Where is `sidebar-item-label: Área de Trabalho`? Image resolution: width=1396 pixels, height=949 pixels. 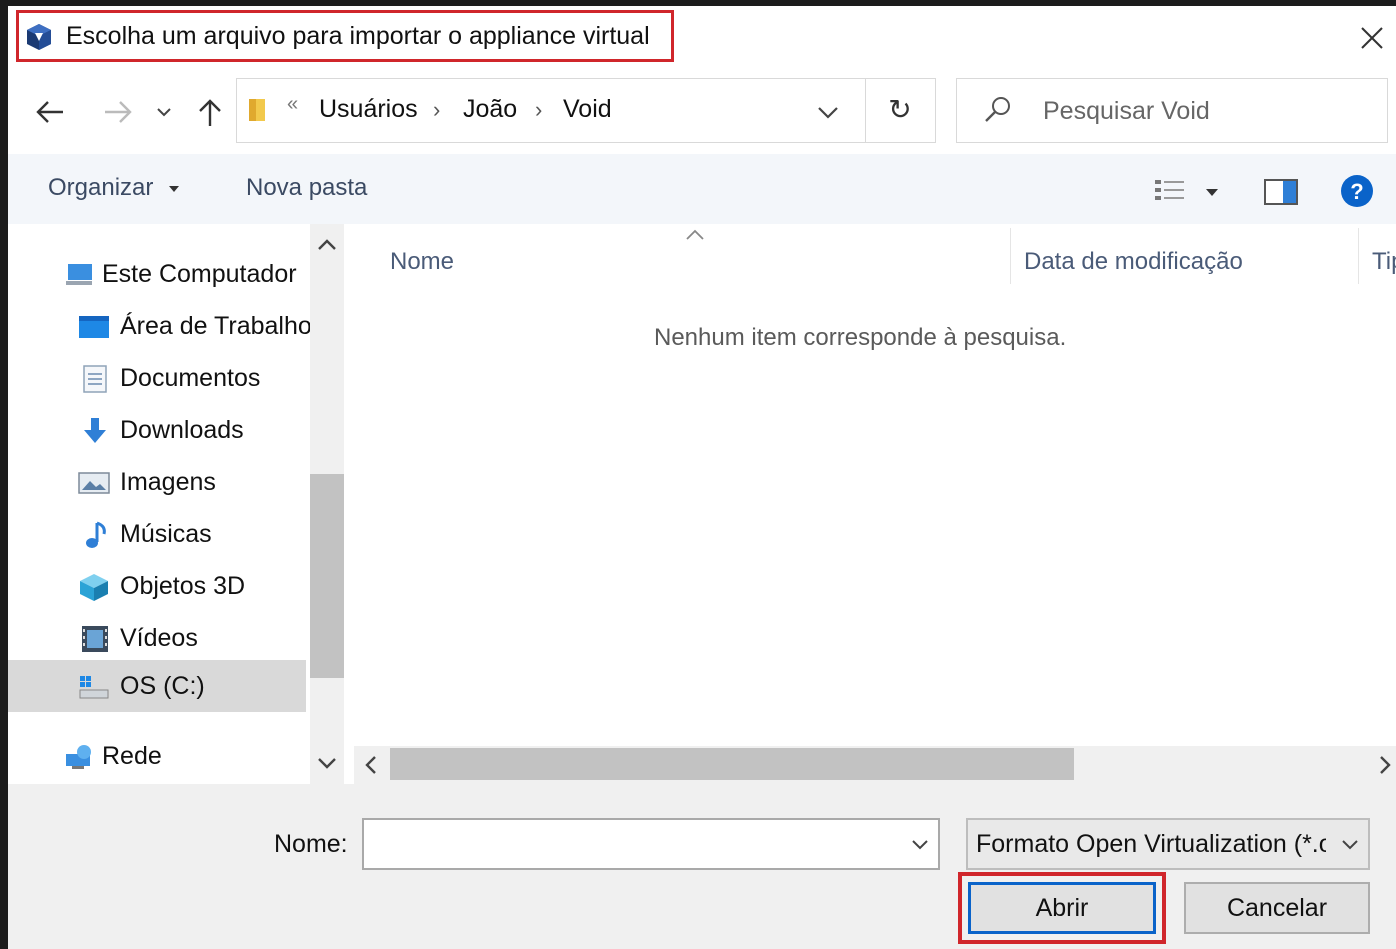
sidebar-item-label: Área de Trabalho is located at coordinates (216, 326).